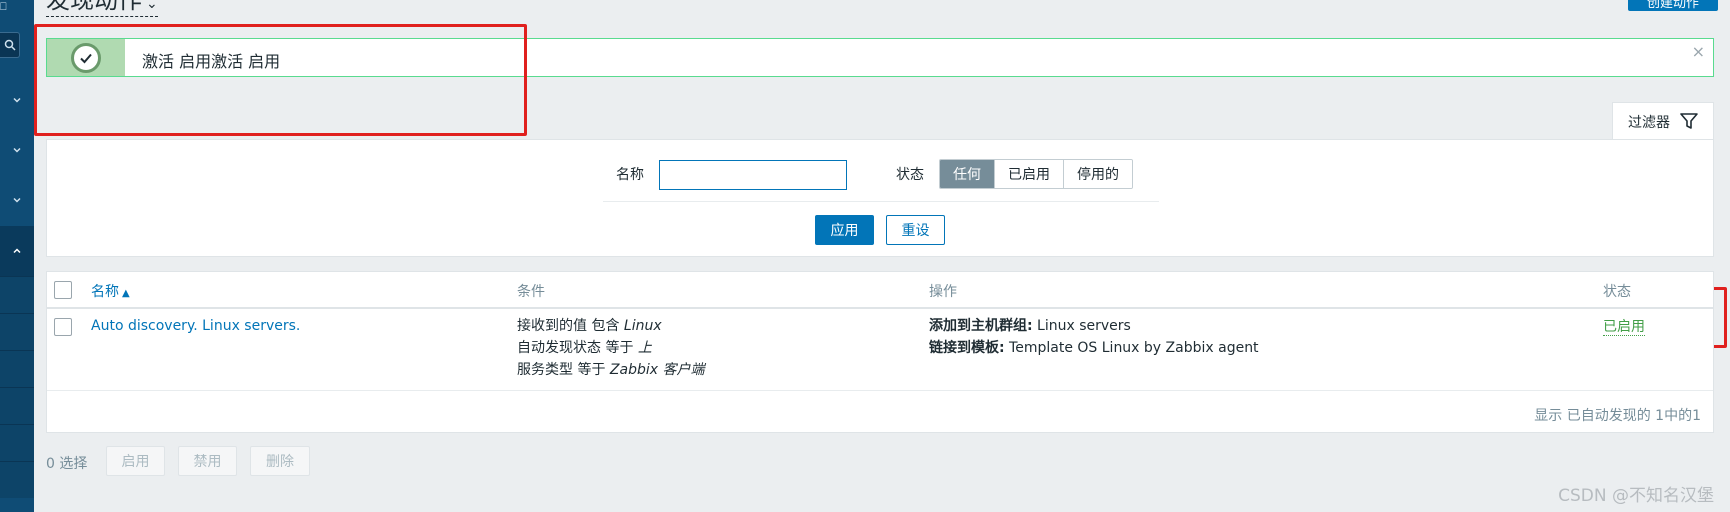 The width and height of the screenshot is (1730, 512). Describe the element at coordinates (280, 461) in the screenshot. I see `delete-button: 删除` at that location.